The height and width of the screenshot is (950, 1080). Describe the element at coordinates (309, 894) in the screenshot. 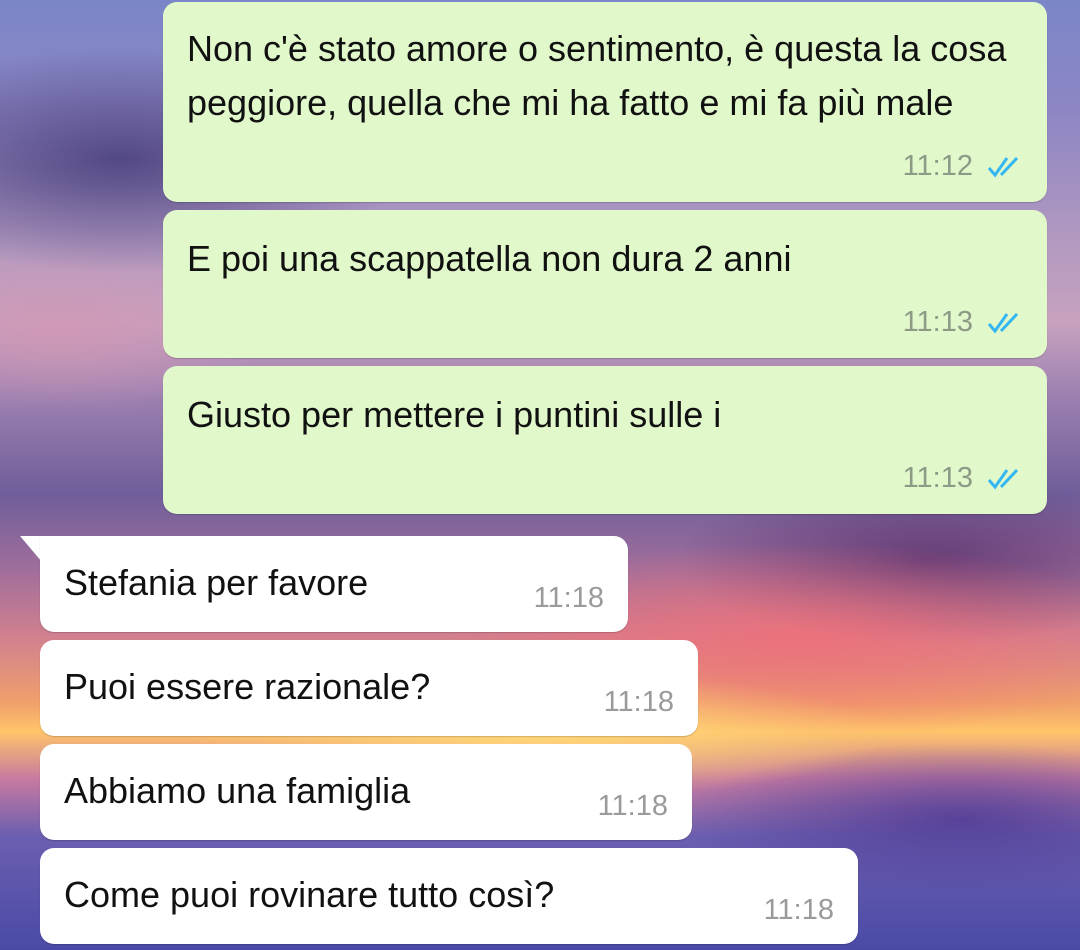

I see `message-text: Come puoi rovinare tutto così?` at that location.